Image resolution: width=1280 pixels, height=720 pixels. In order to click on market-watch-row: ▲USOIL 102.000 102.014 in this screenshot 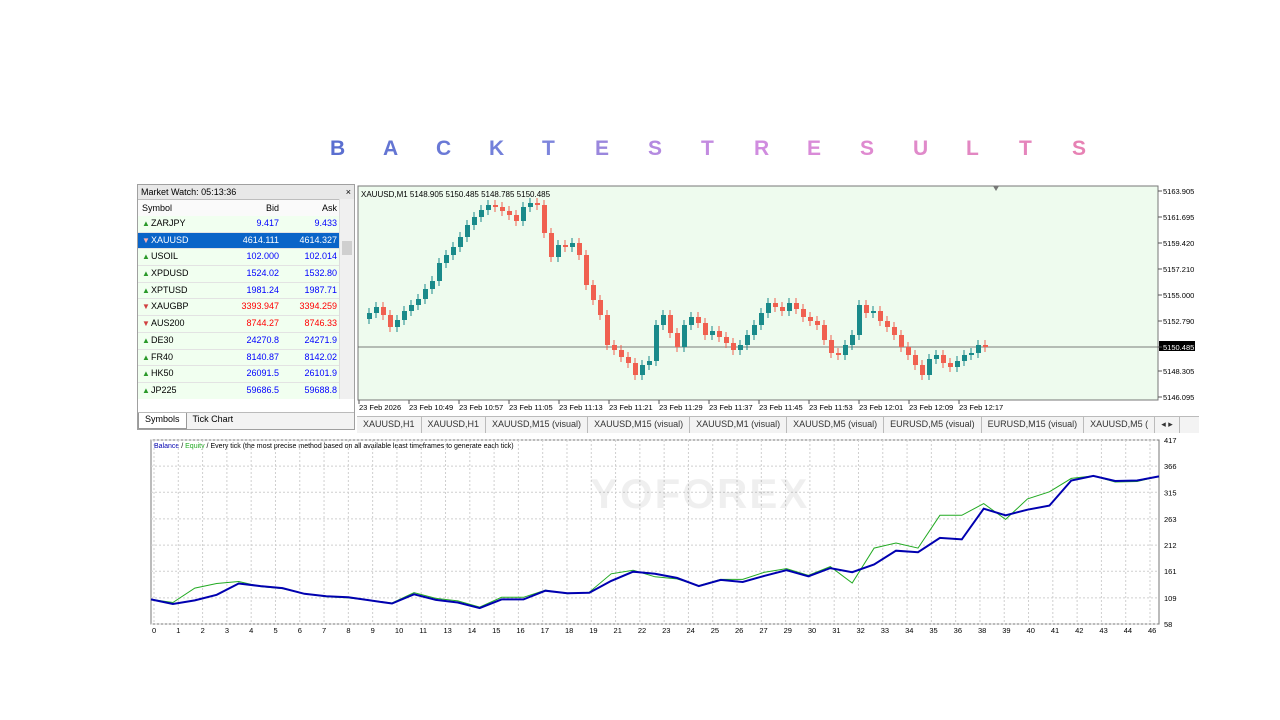, I will do `click(239, 258)`.